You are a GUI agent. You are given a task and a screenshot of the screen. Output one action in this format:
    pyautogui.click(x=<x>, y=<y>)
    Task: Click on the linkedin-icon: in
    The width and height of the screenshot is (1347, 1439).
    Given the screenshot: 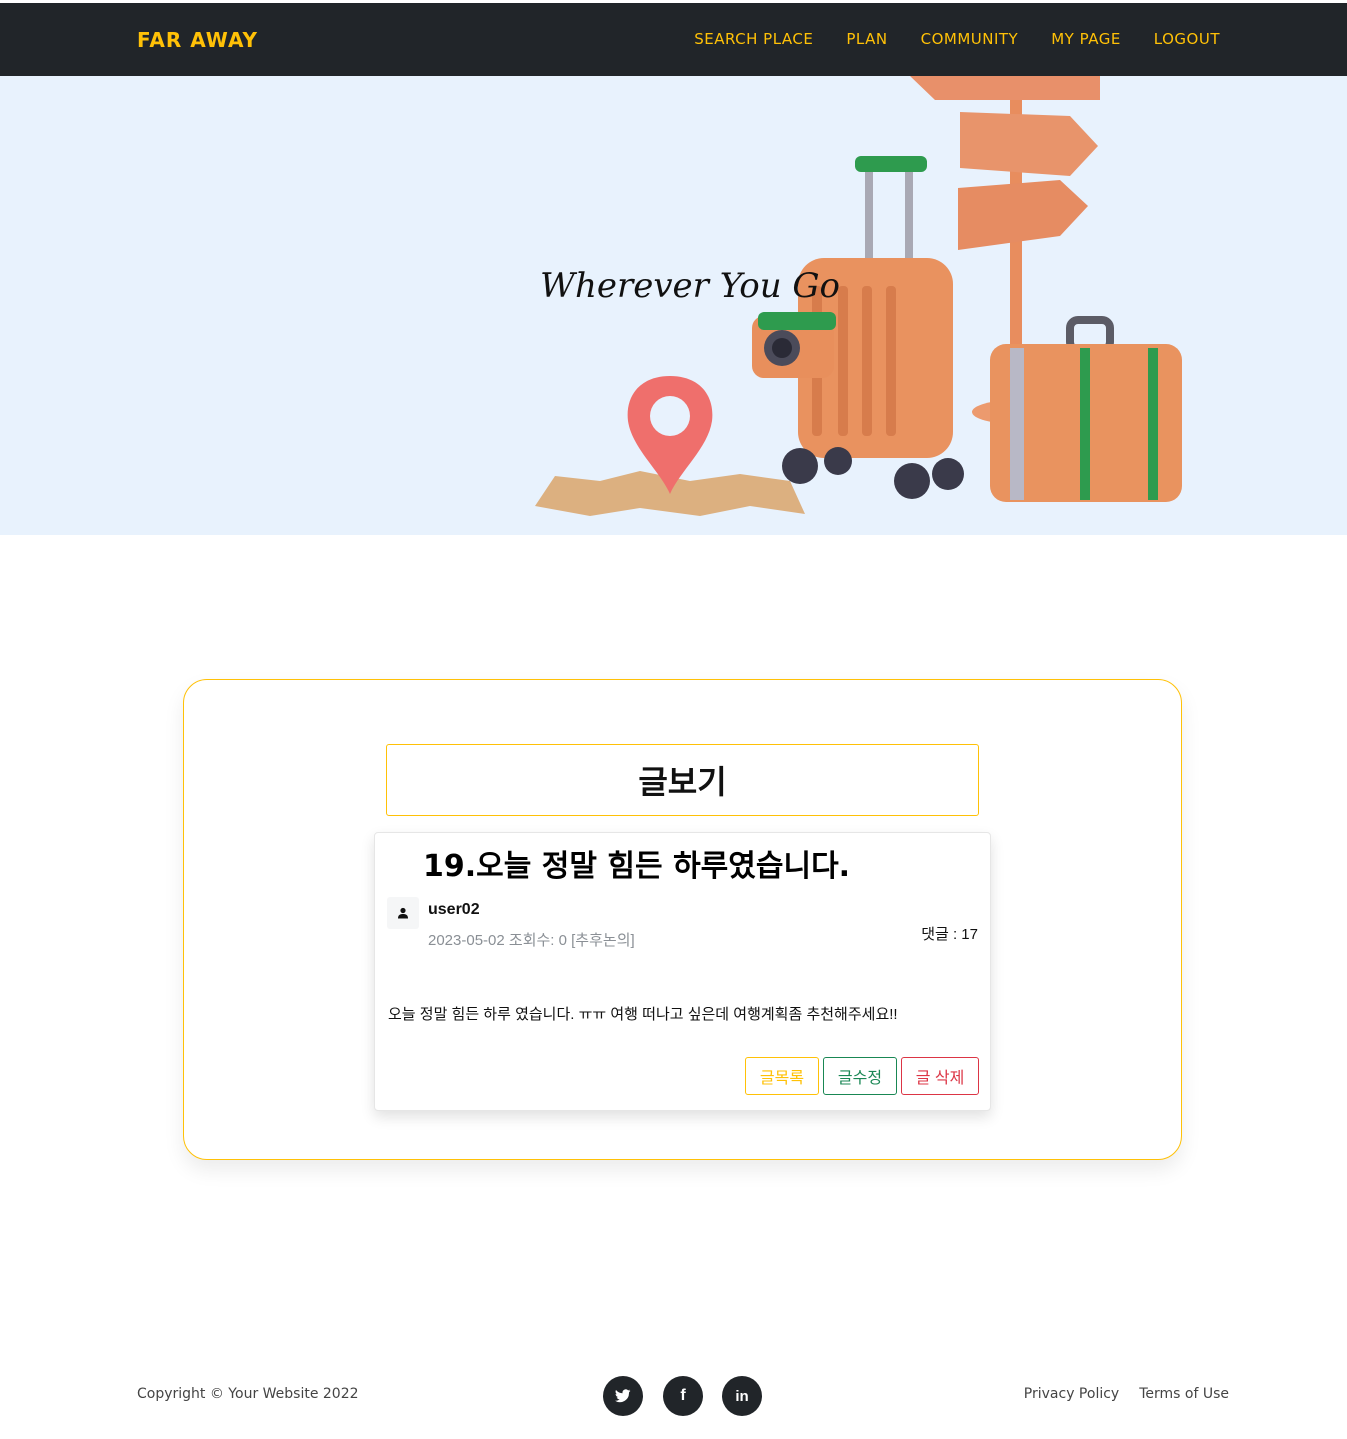 What is the action you would take?
    pyautogui.click(x=742, y=1396)
    